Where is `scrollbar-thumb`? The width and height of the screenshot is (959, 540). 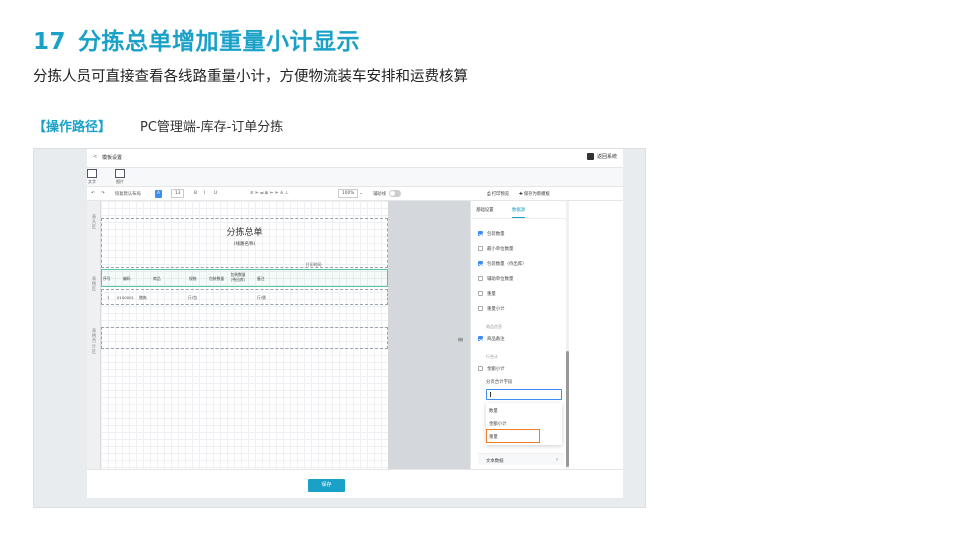 scrollbar-thumb is located at coordinates (567, 409).